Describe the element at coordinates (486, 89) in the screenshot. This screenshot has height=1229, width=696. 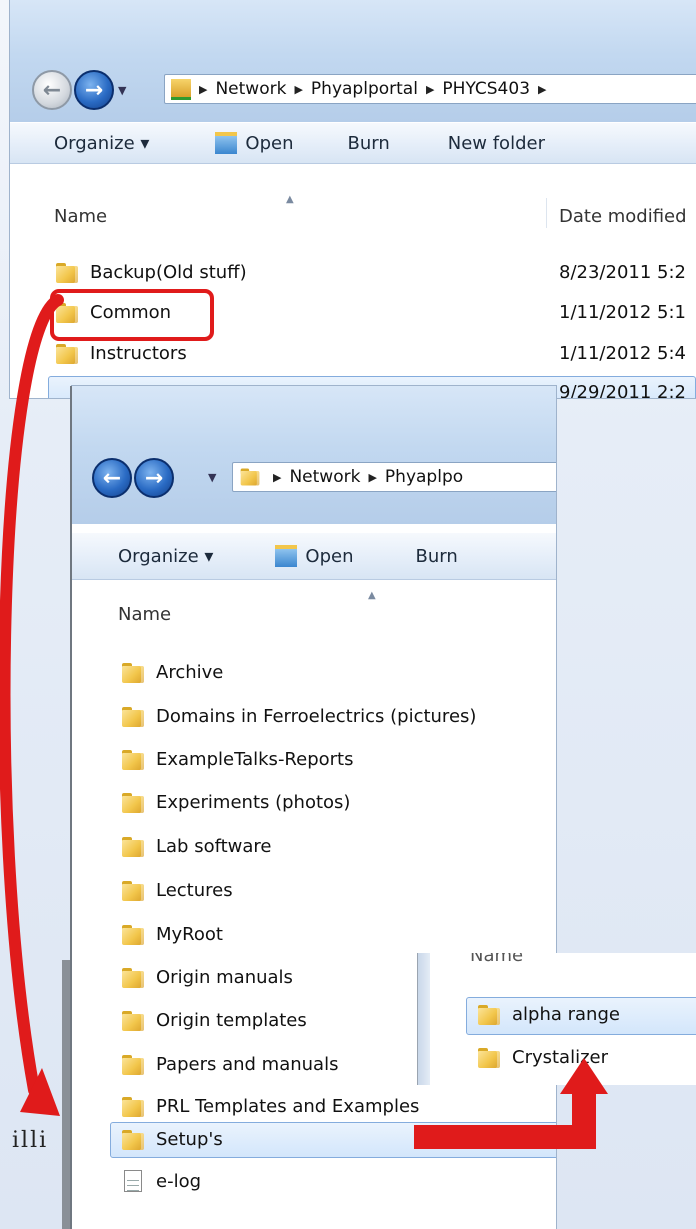
I see `breadcrumb-phycs403: PHYCS403` at that location.